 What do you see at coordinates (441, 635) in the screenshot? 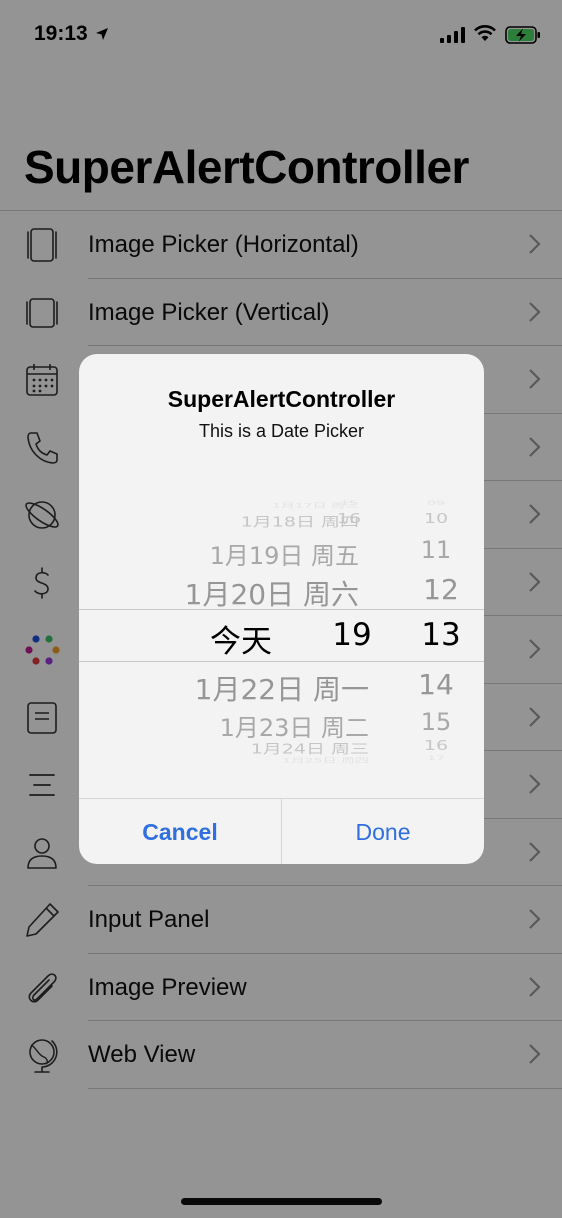
I see `picker-minute-selected: 13` at bounding box center [441, 635].